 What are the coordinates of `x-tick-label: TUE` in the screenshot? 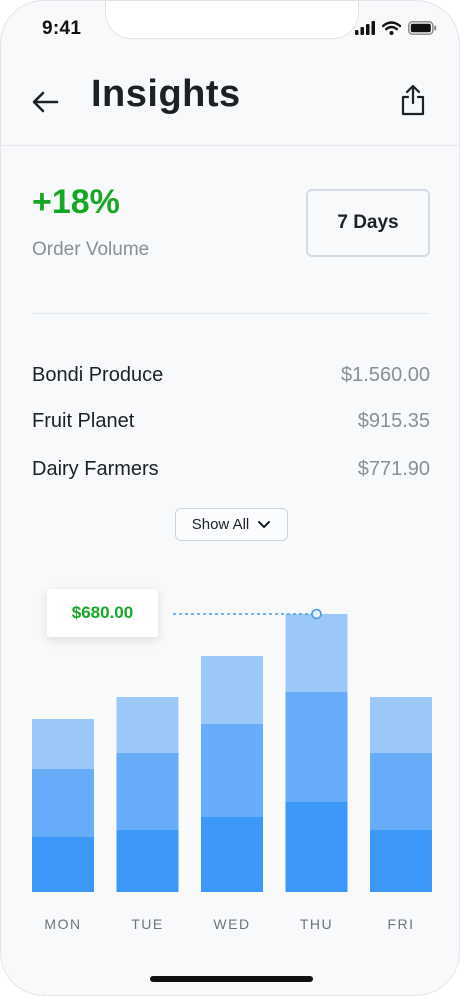 It's located at (147, 924).